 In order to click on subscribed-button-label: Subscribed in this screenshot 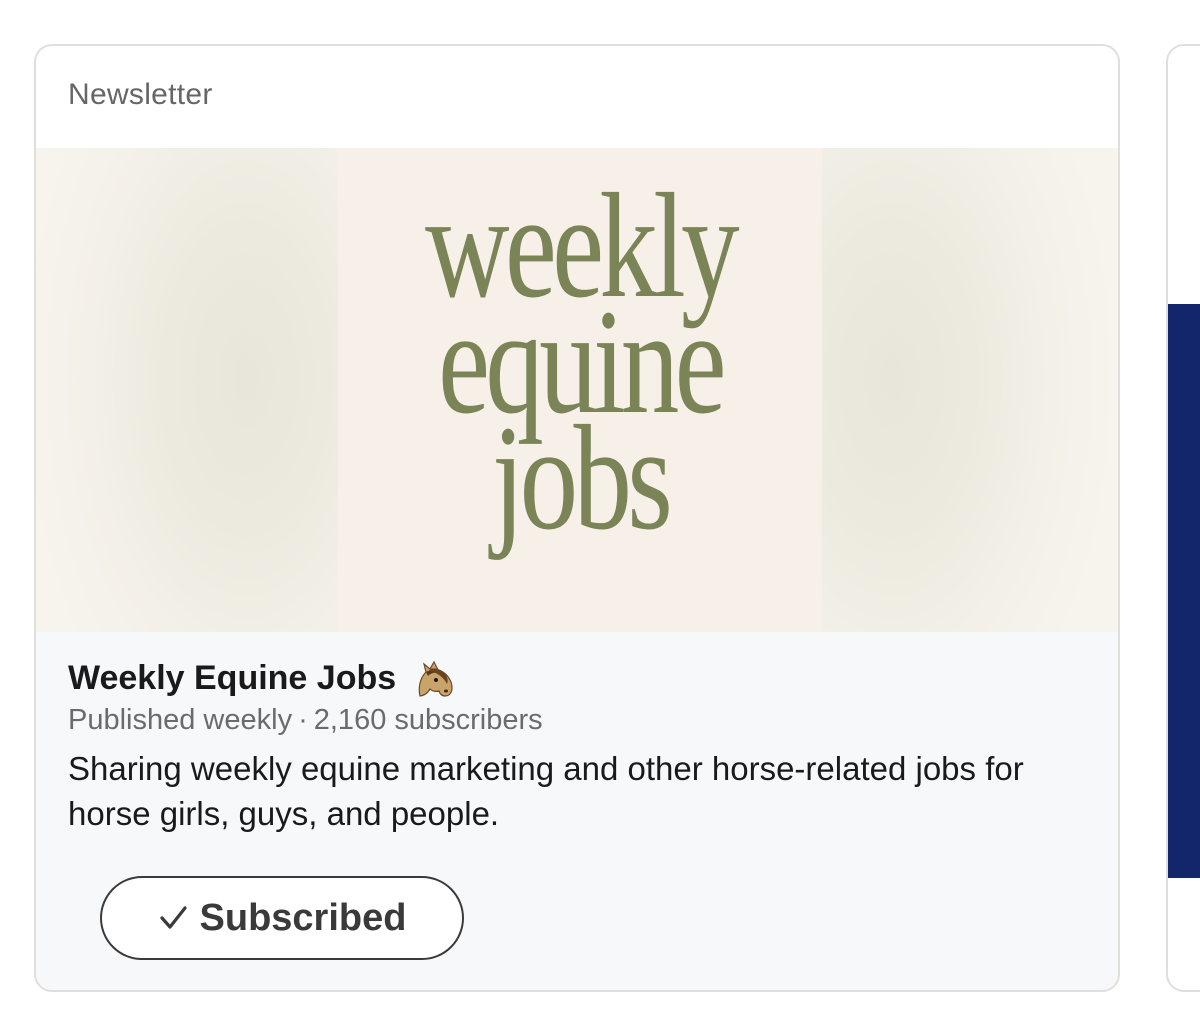, I will do `click(303, 917)`.